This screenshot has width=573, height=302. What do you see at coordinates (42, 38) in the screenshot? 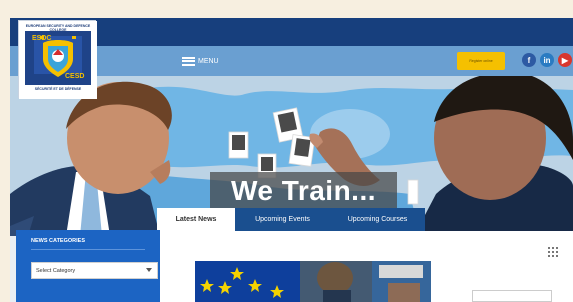
I see `logo-esdc-text: ESDC` at bounding box center [42, 38].